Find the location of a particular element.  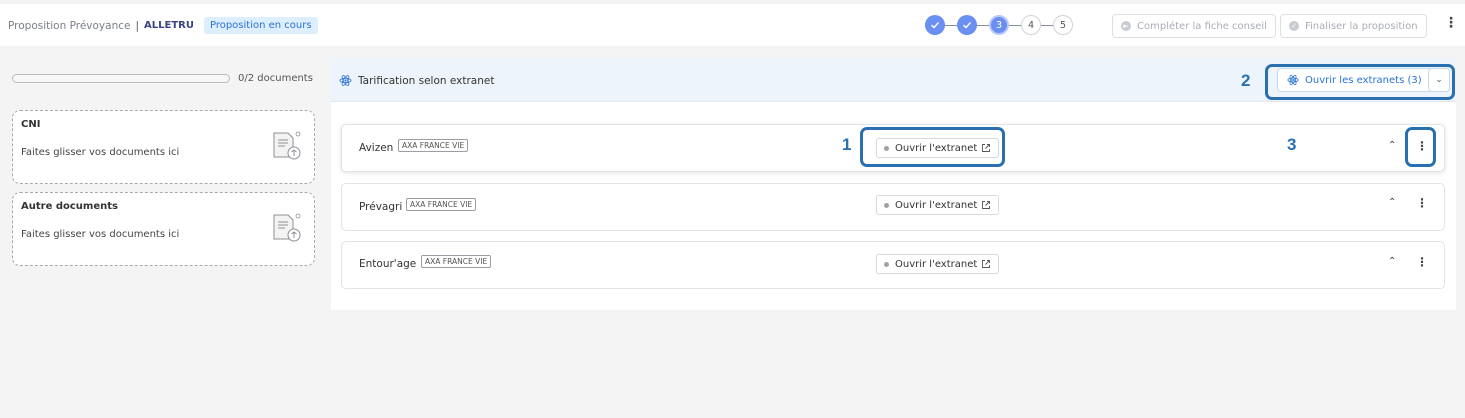

dropzone-title: Autre documents is located at coordinates (69, 206).